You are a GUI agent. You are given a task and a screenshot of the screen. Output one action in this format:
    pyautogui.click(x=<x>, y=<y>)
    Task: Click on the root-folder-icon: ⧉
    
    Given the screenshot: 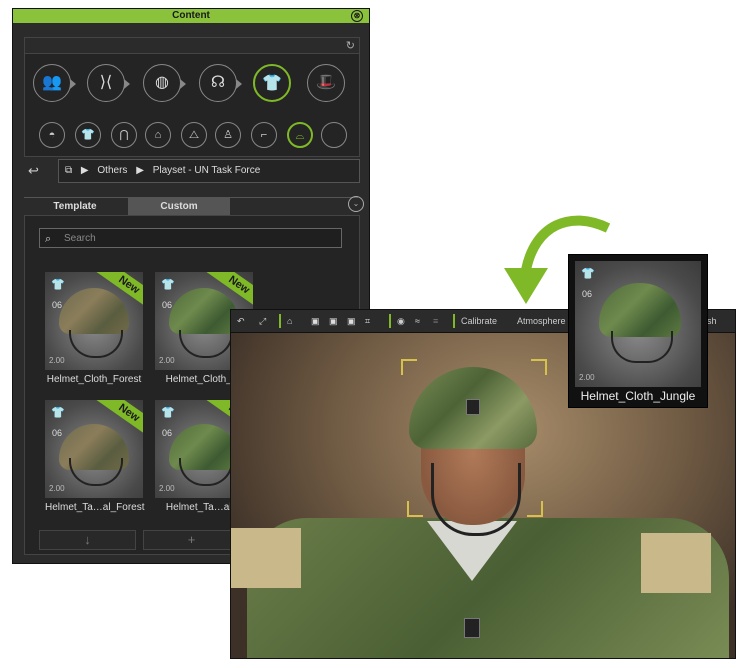 What is the action you would take?
    pyautogui.click(x=68, y=170)
    